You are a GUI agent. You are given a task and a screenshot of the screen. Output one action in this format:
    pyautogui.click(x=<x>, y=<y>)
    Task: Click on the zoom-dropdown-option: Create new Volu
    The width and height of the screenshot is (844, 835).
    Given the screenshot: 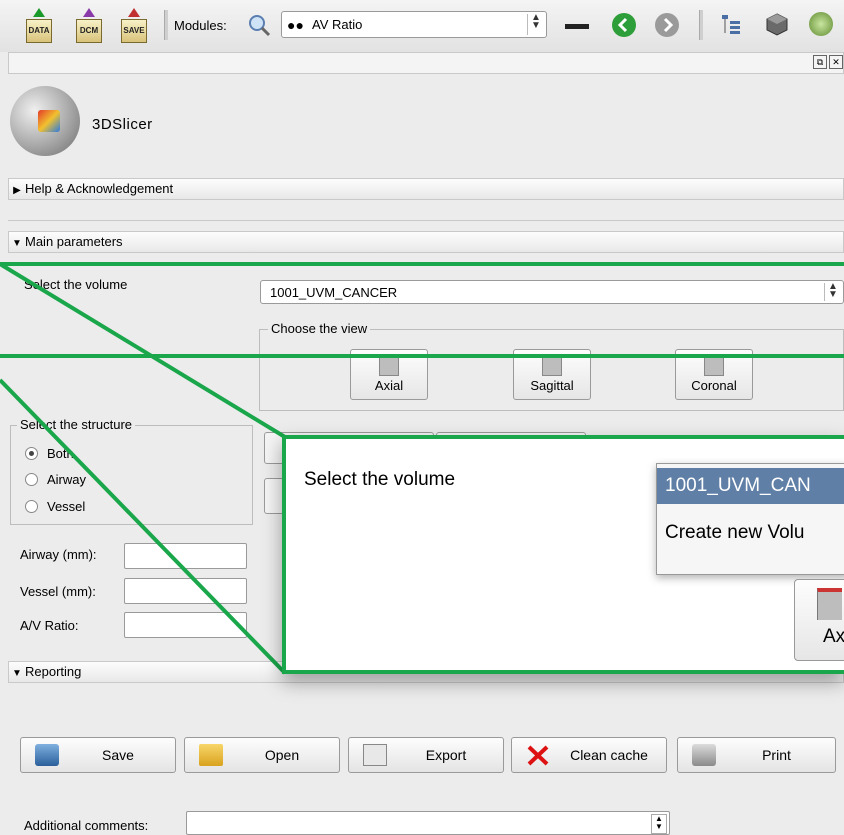 What is the action you would take?
    pyautogui.click(x=734, y=533)
    